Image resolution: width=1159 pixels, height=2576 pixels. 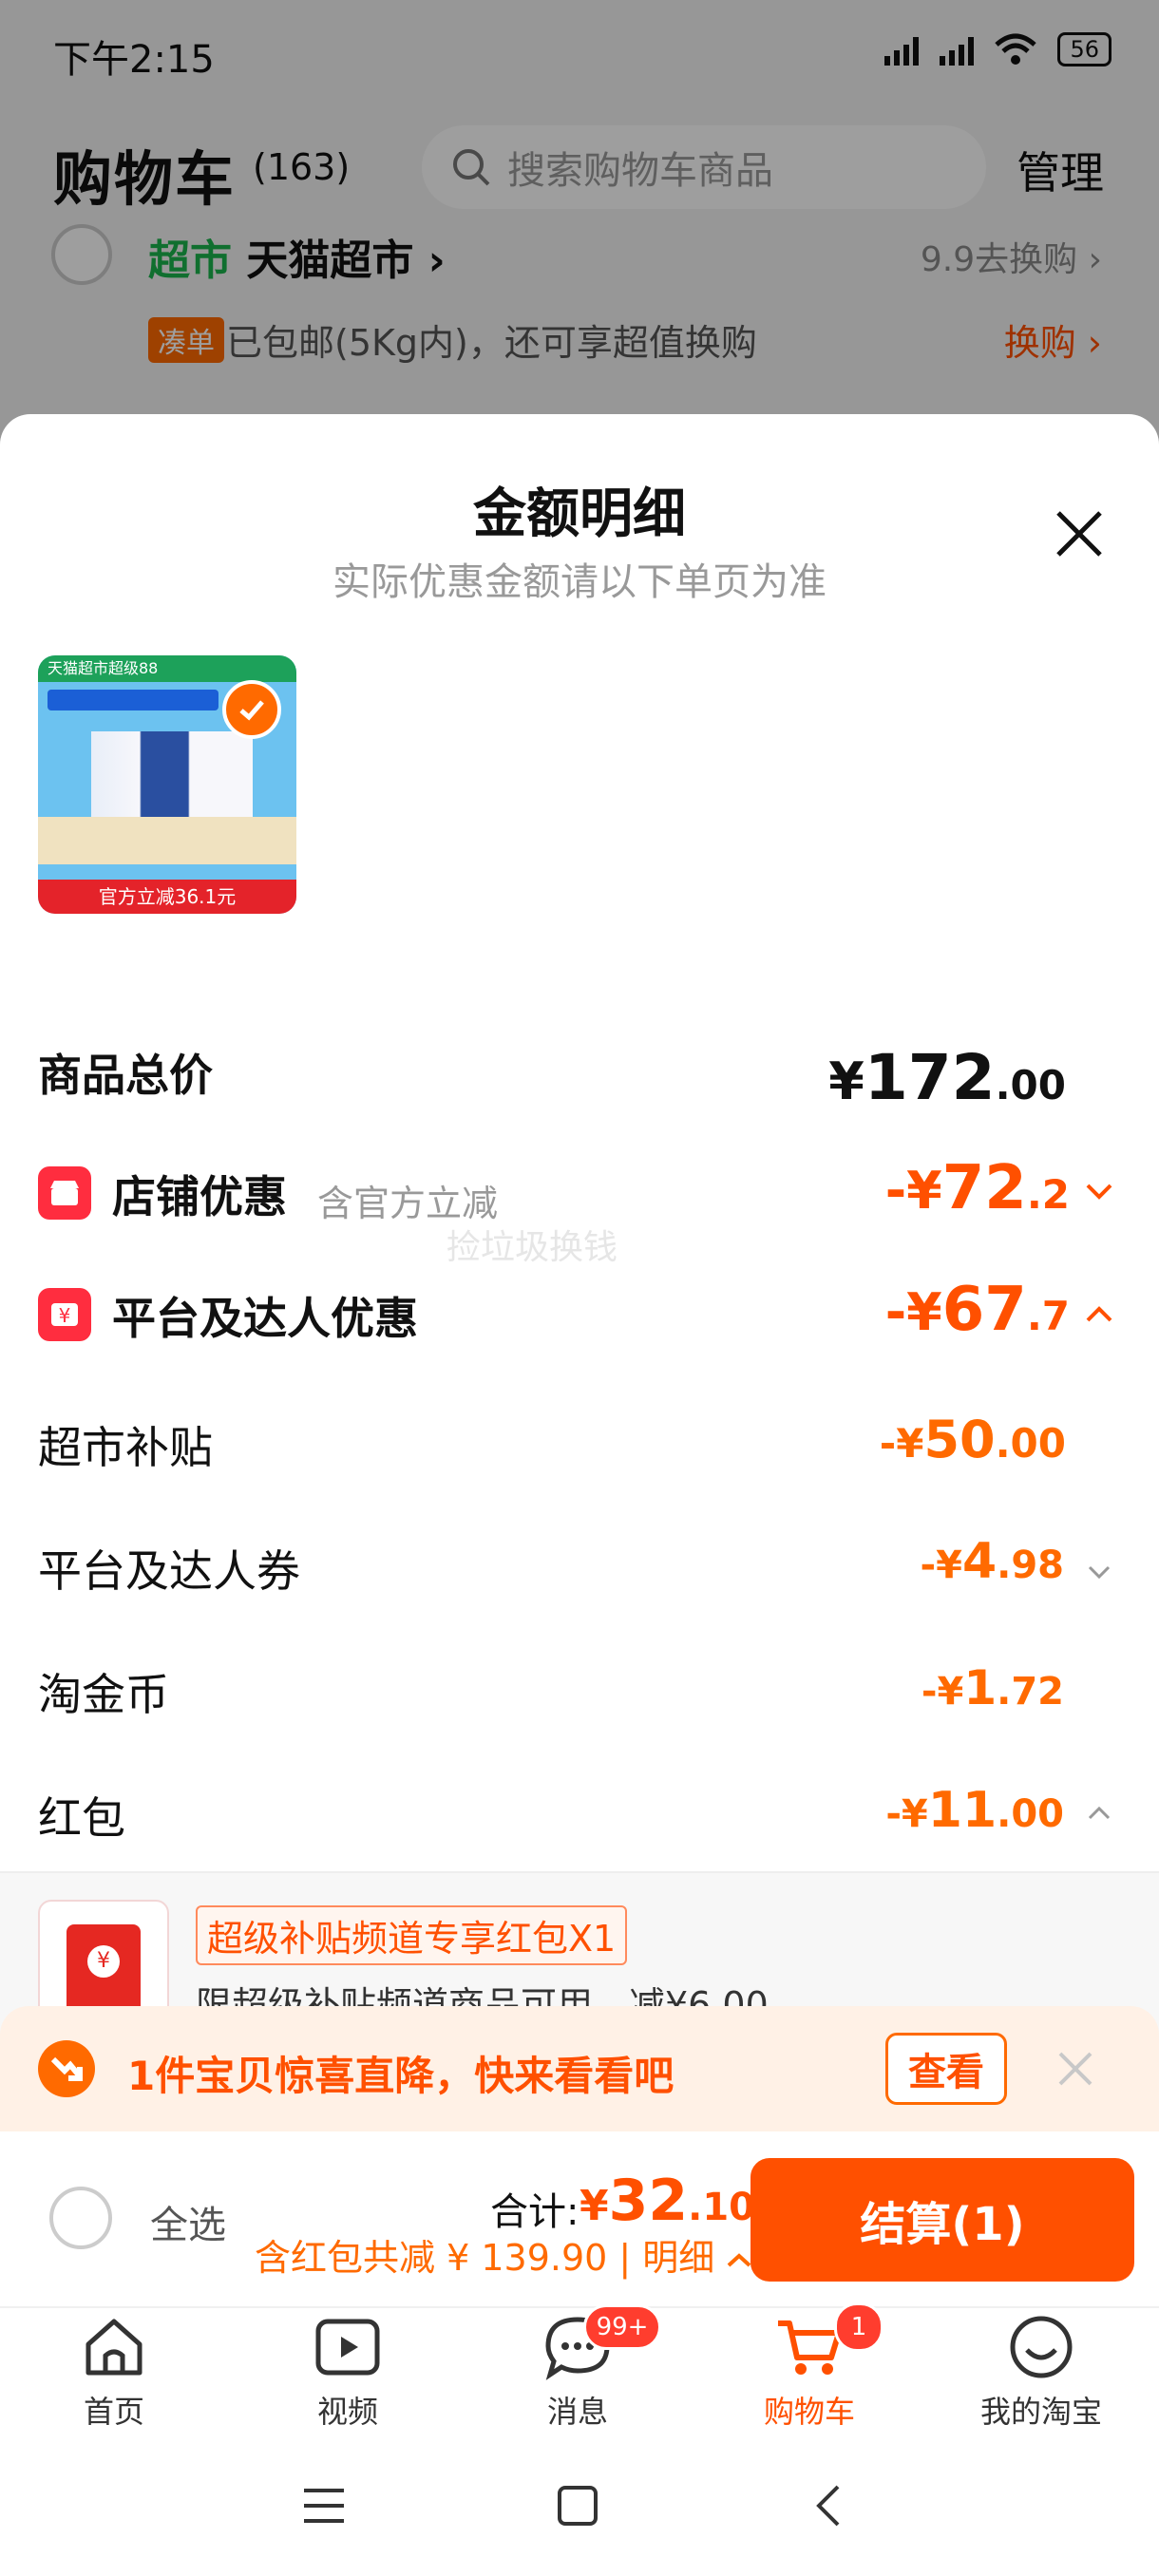 What do you see at coordinates (485, 2258) in the screenshot?
I see `discount-note: 含红包共减 ¥ 139.90 | 明细` at bounding box center [485, 2258].